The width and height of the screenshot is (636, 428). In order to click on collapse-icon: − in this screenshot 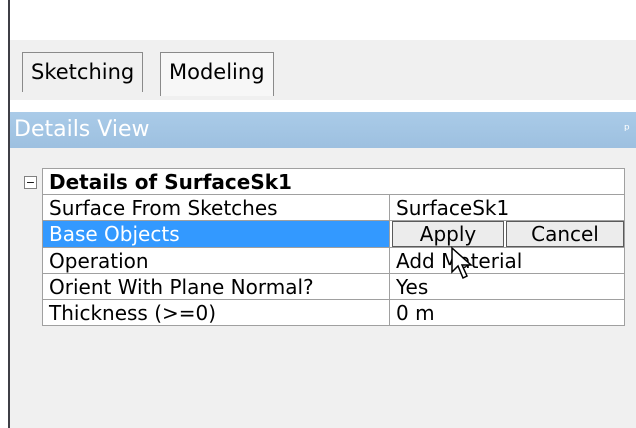, I will do `click(30, 182)`.